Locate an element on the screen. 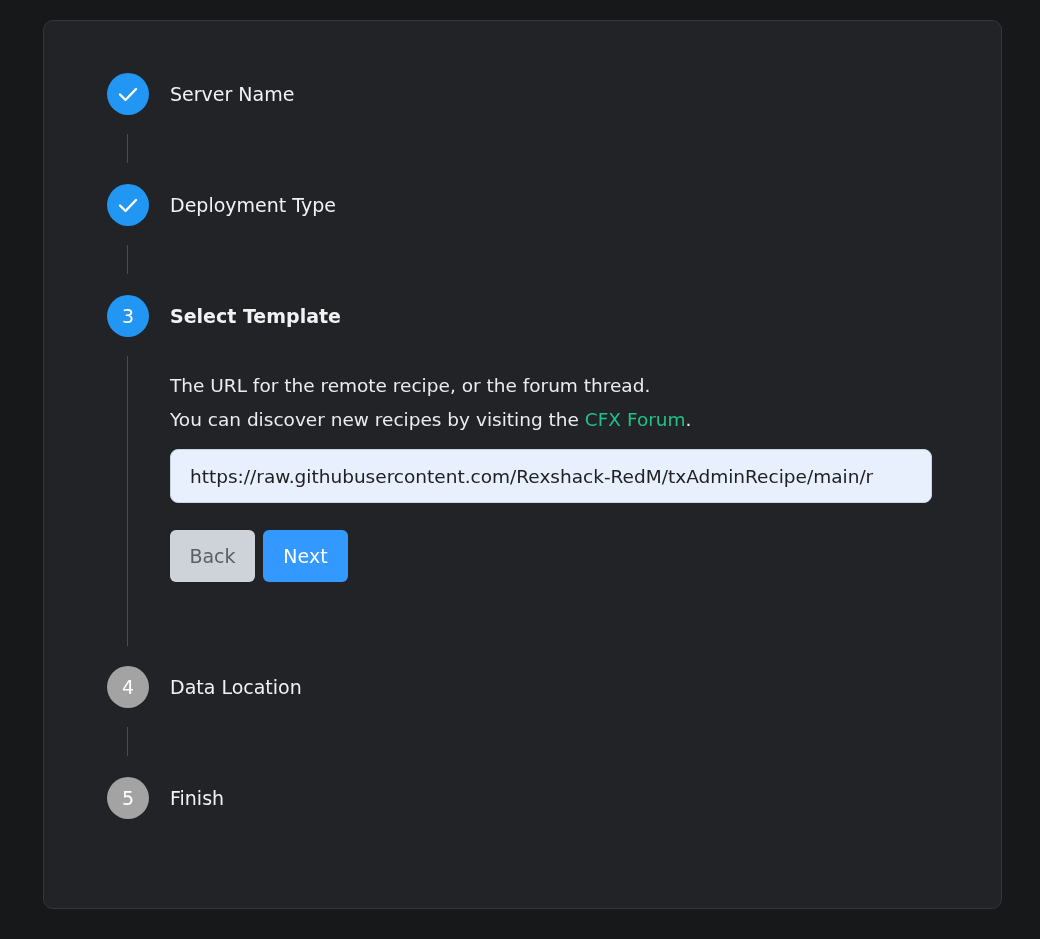 Image resolution: width=1040 pixels, height=939 pixels. step-label: Data Location is located at coordinates (236, 687).